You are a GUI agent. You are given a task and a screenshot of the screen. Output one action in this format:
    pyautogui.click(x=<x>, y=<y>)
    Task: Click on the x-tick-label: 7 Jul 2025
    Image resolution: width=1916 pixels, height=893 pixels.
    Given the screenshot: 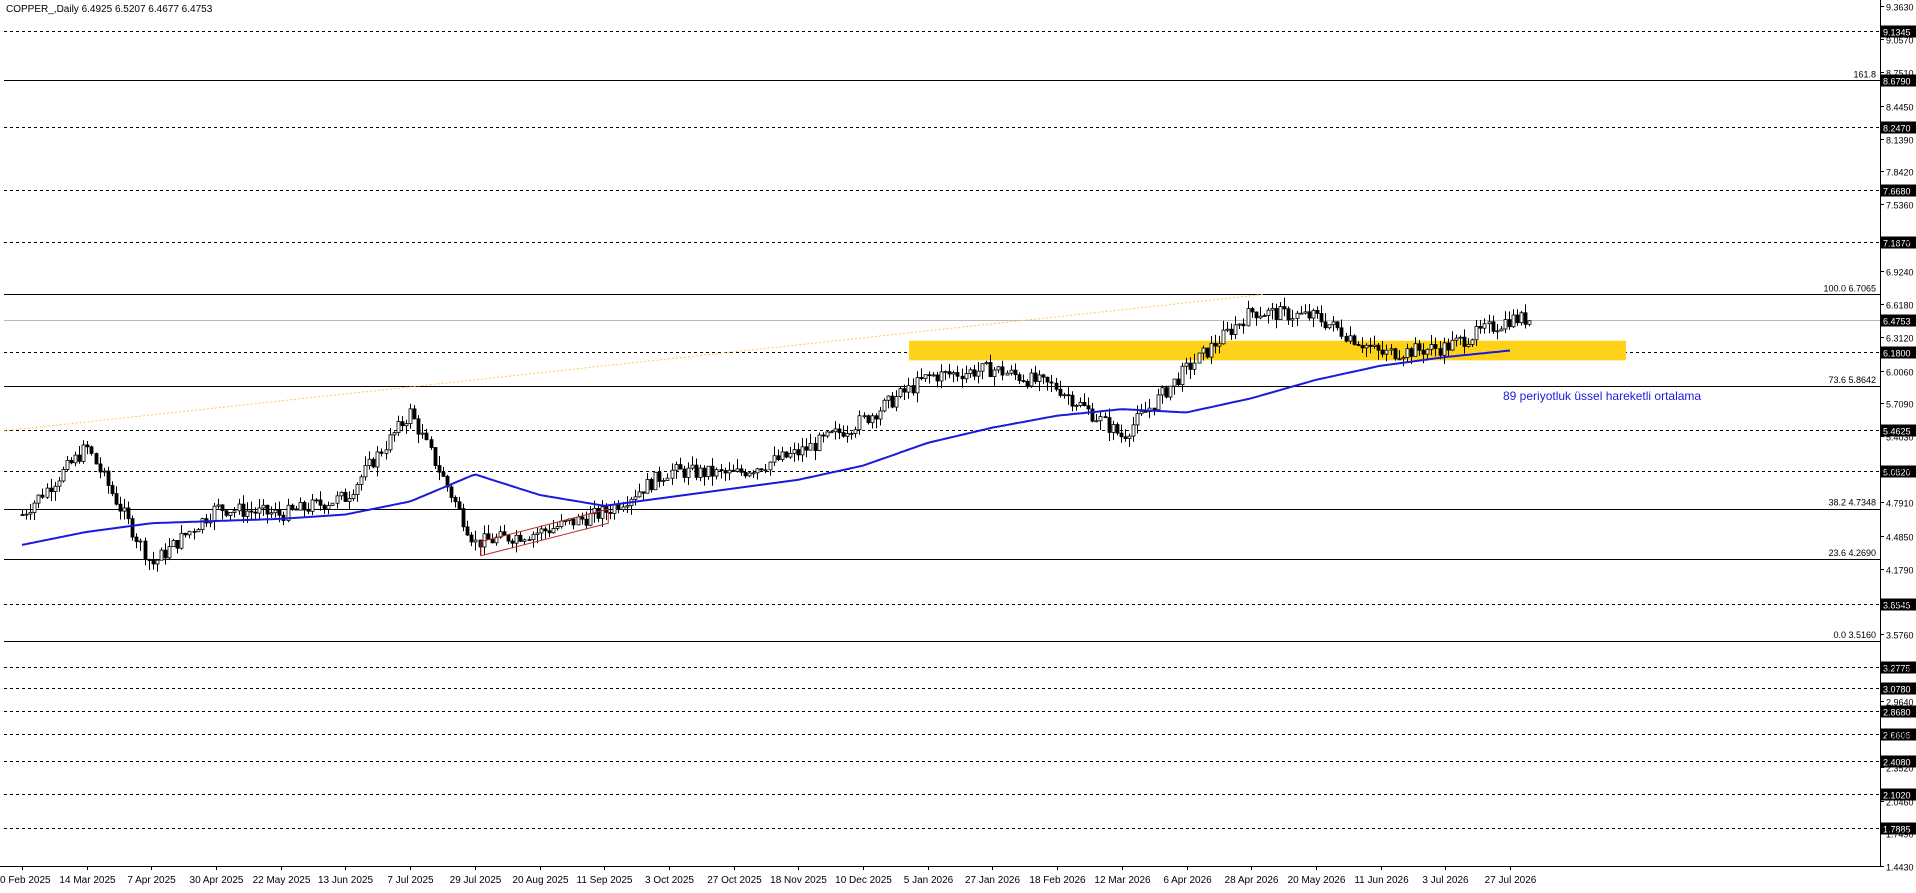 What is the action you would take?
    pyautogui.click(x=410, y=880)
    